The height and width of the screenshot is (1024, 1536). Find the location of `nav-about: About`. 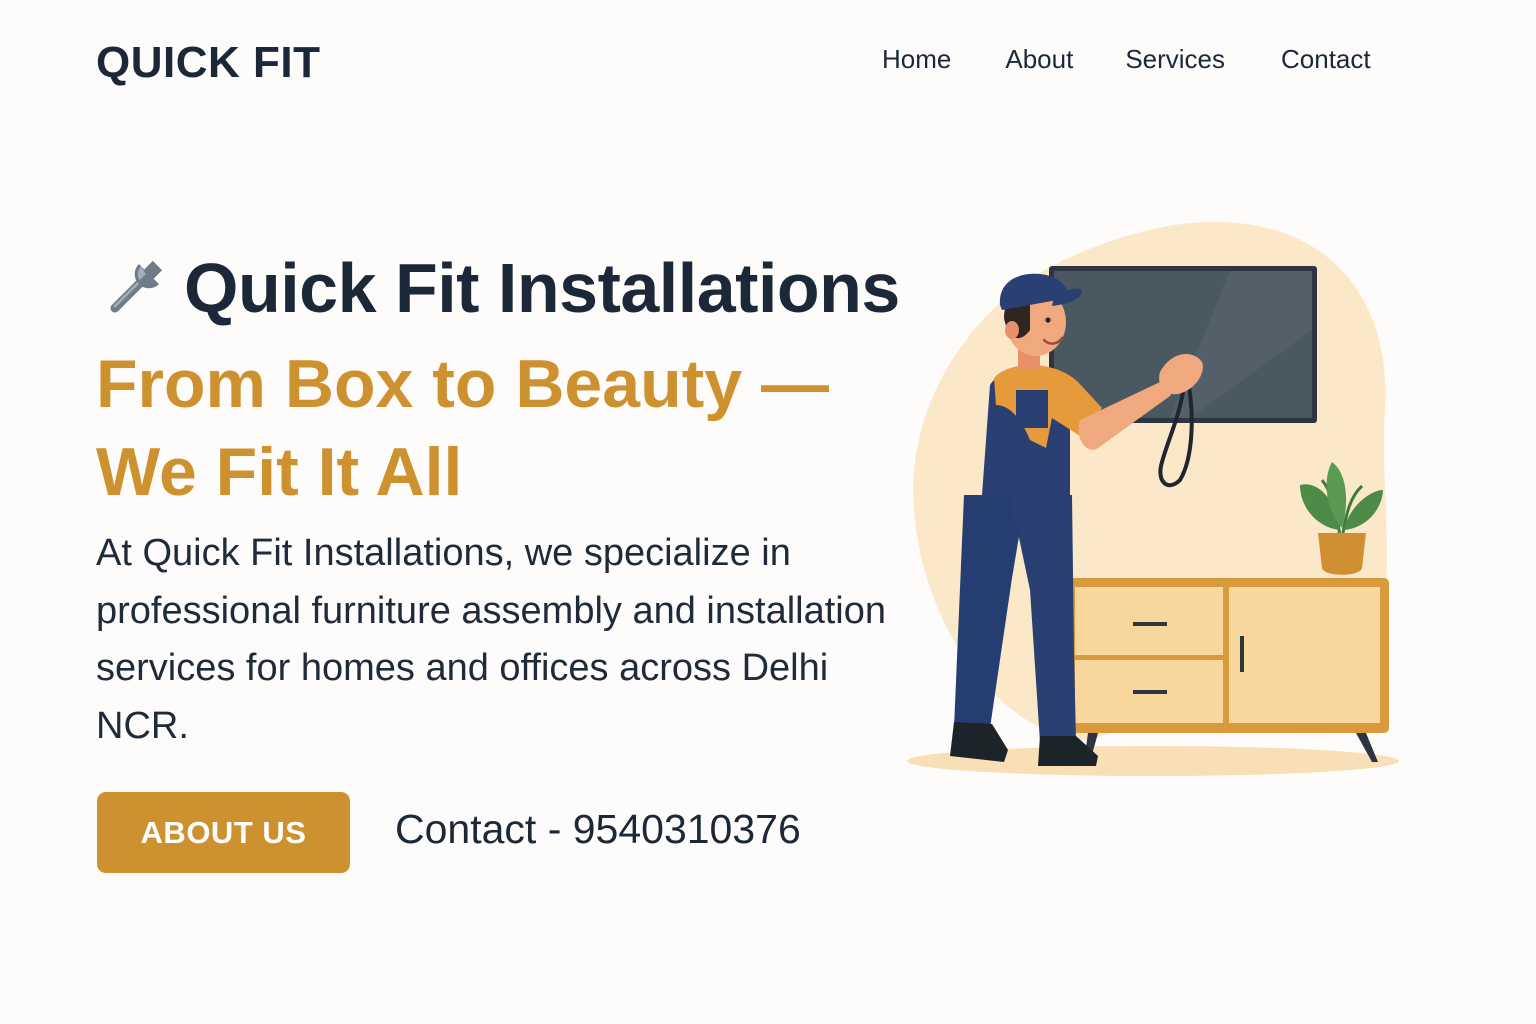

nav-about: About is located at coordinates (1039, 59).